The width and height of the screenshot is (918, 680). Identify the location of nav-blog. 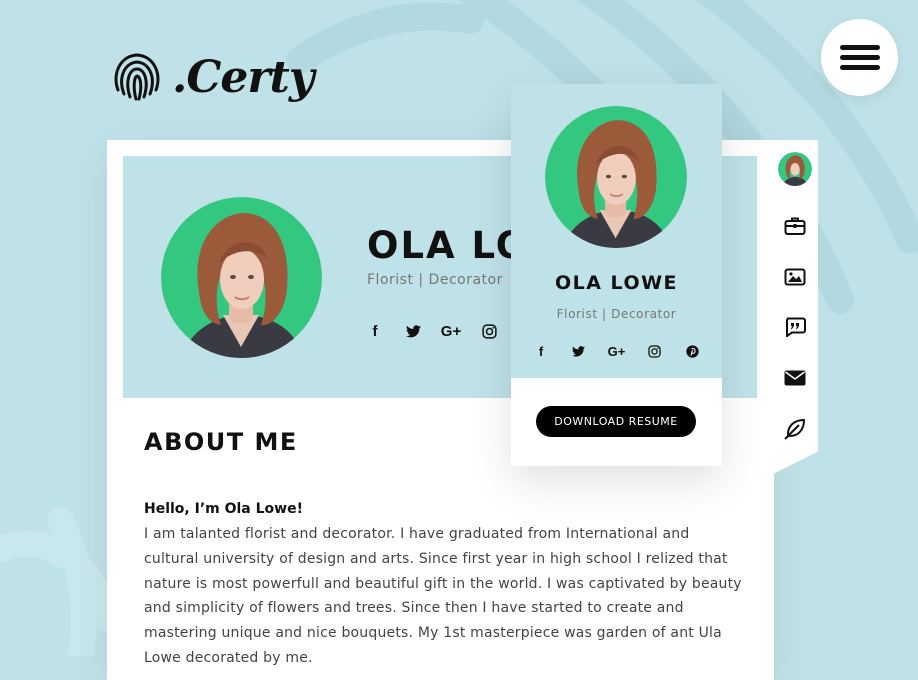
(795, 429).